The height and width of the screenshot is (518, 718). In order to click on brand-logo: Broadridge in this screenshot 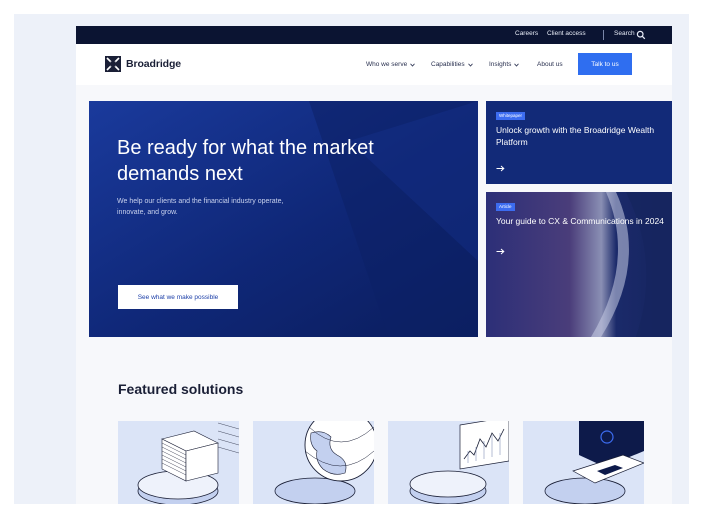, I will do `click(143, 64)`.